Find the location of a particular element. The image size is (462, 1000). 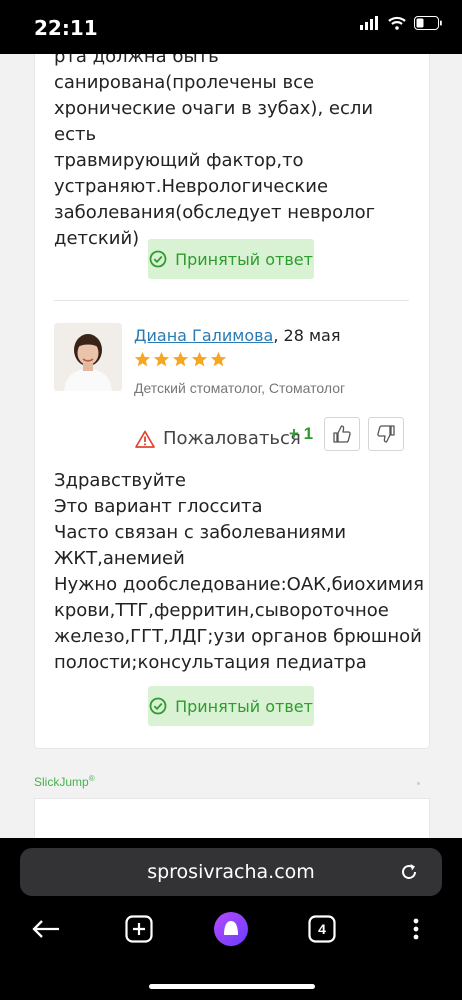

tabs-count: 4 is located at coordinates (322, 929).